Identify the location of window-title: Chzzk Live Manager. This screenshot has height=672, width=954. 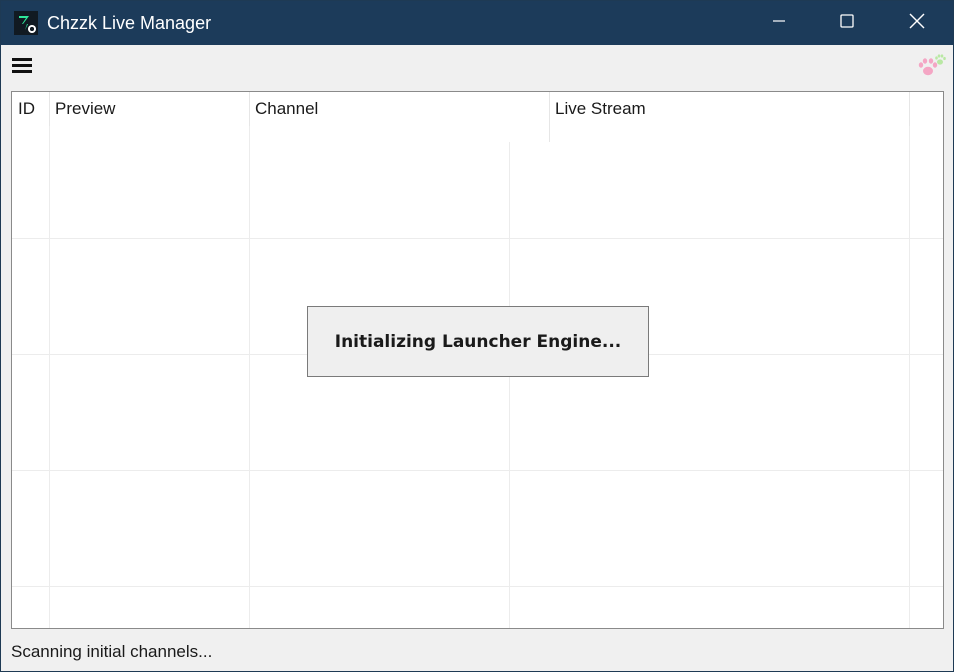
(129, 23).